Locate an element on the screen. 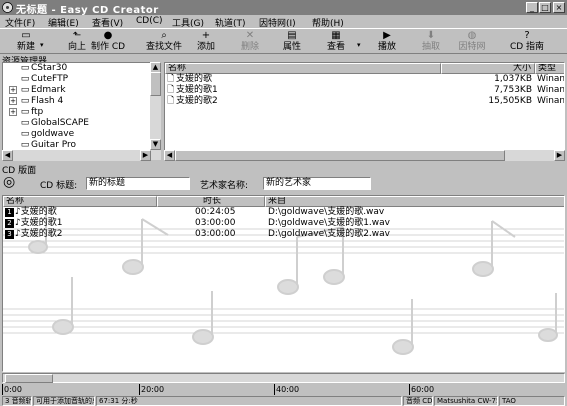 This screenshot has height=406, width=567. time-ruler: 0:00 20:00 40:00 60:00 is located at coordinates (283, 389).